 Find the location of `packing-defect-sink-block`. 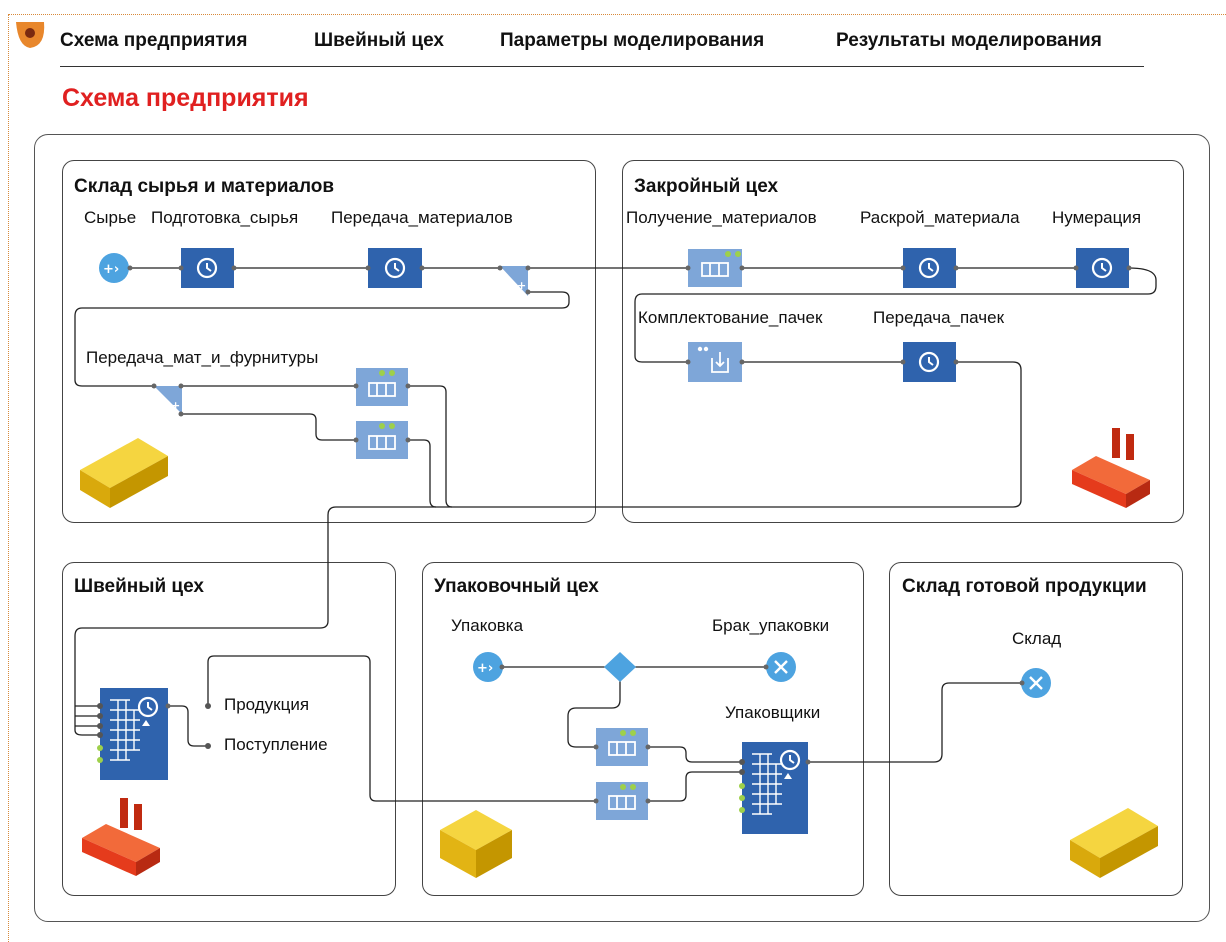

packing-defect-sink-block is located at coordinates (781, 667).